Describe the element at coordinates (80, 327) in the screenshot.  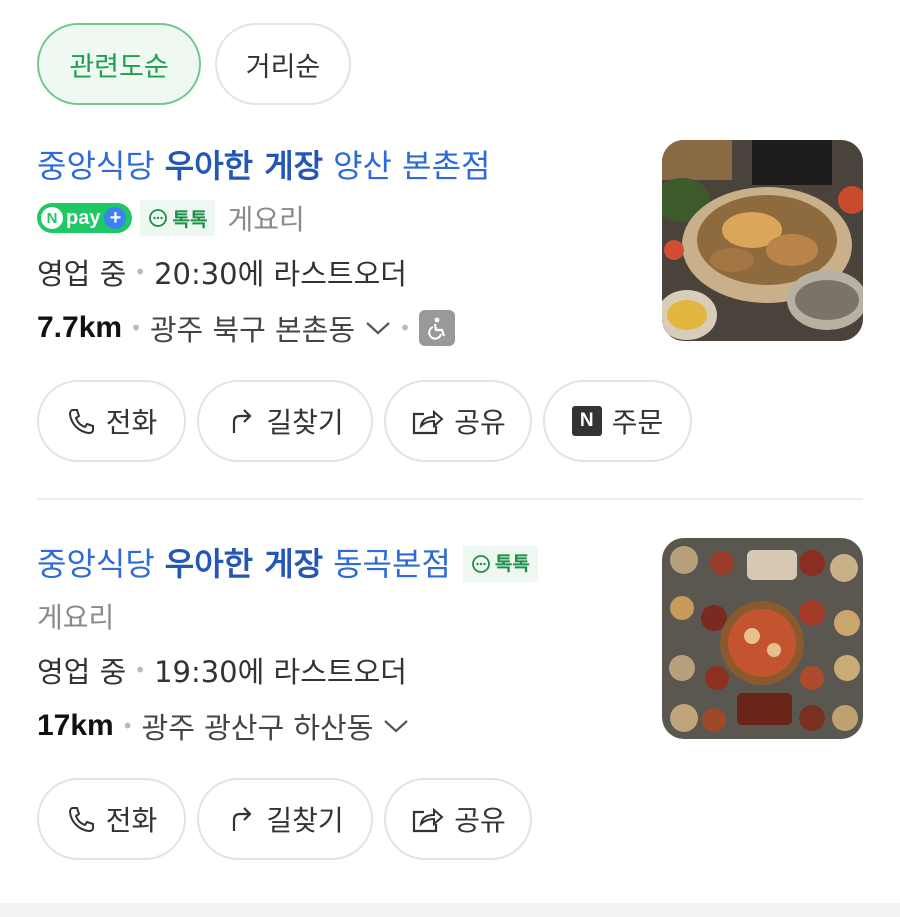
I see `distance: 7.7km` at that location.